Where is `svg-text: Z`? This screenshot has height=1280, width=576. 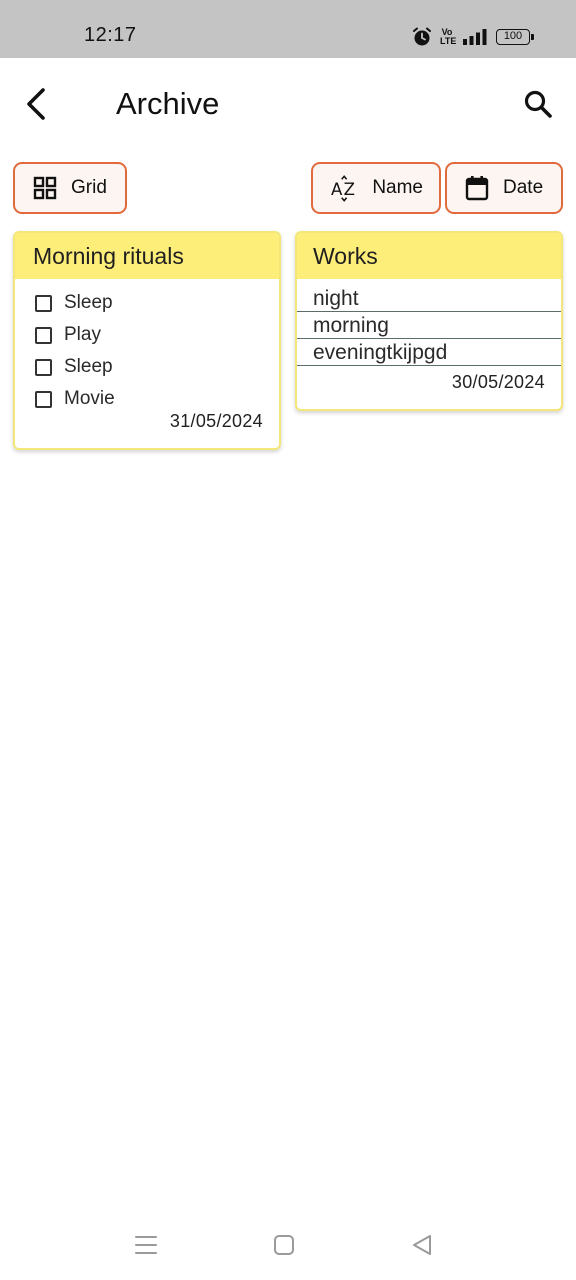
svg-text: Z is located at coordinates (349, 189).